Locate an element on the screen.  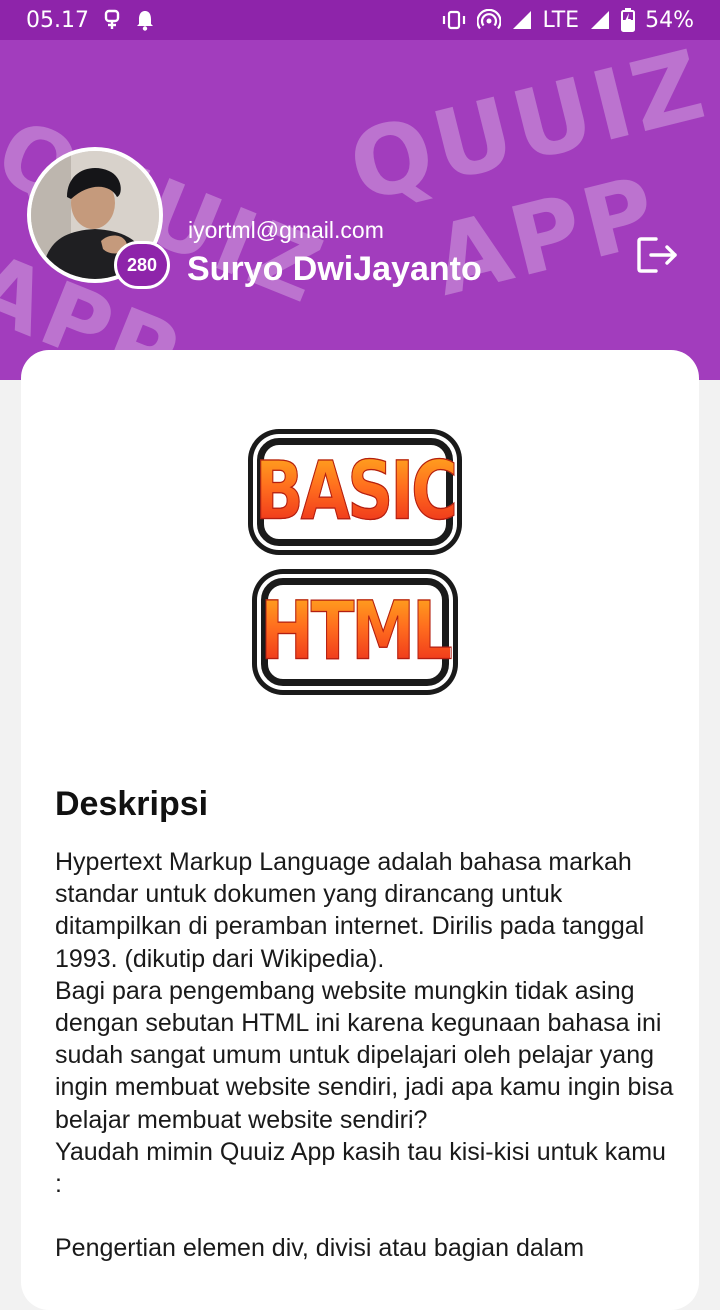
network-type: LTE is located at coordinates (561, 20).